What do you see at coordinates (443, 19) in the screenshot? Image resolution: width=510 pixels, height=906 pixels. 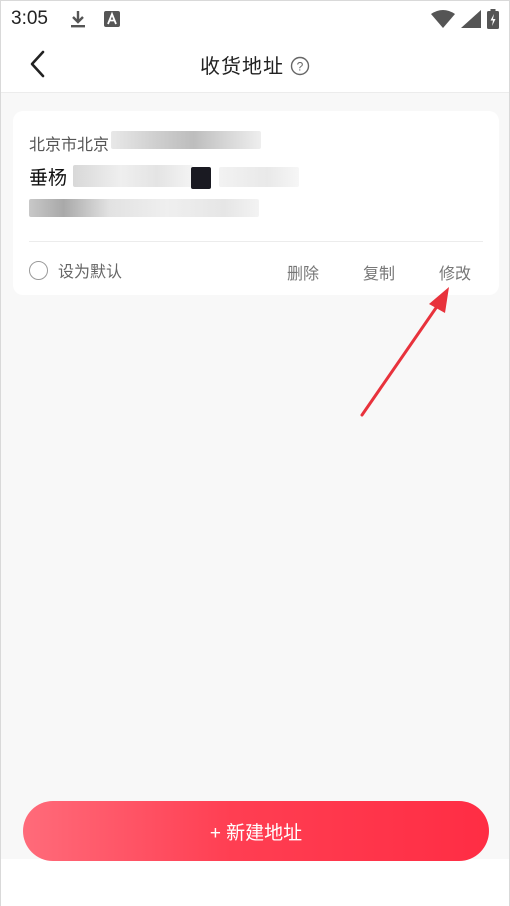 I see `wifi-icon` at bounding box center [443, 19].